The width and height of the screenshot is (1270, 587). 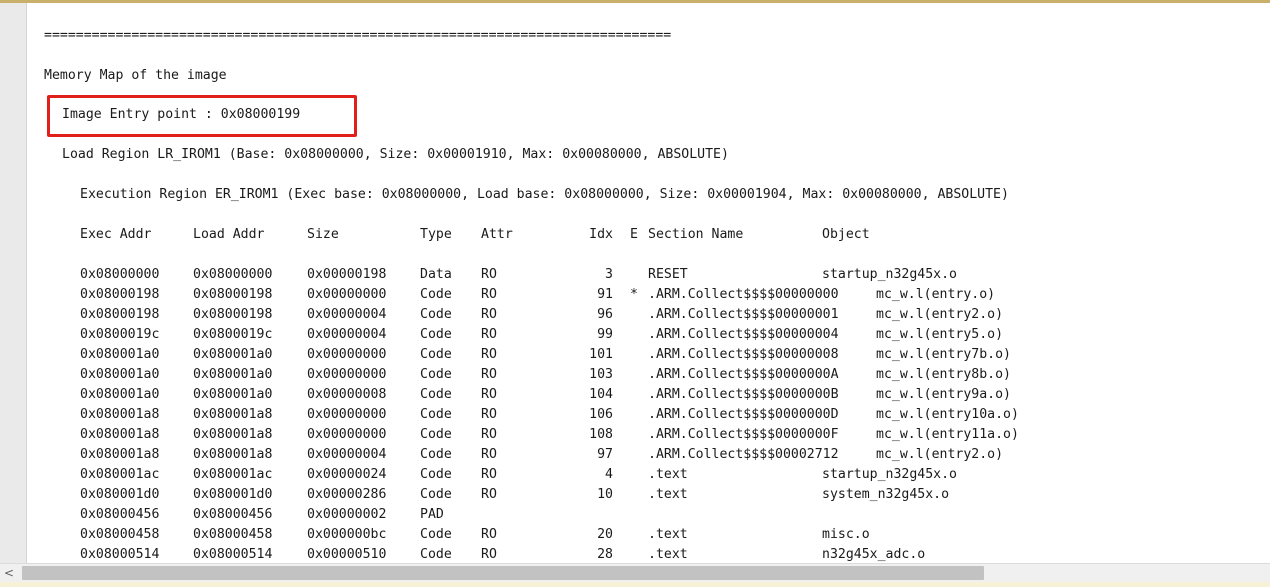 I want to click on cell-section-name: .ARM.Collect$$$$00002712, so click(x=743, y=454).